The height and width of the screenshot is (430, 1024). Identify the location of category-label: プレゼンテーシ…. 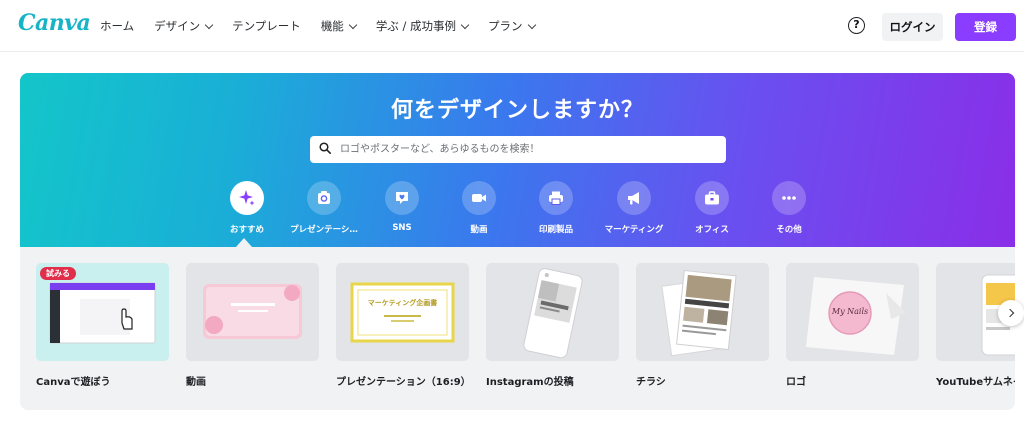
(324, 230).